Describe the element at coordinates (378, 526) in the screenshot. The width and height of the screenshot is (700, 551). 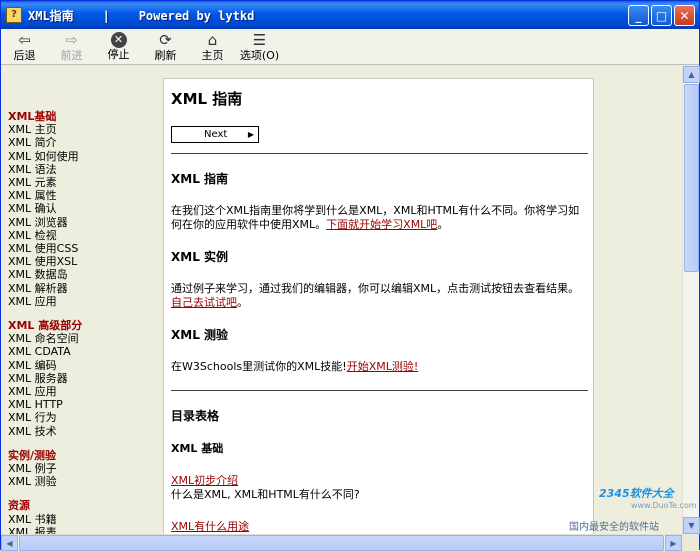
I see `toc-link: XML有什么用途` at that location.